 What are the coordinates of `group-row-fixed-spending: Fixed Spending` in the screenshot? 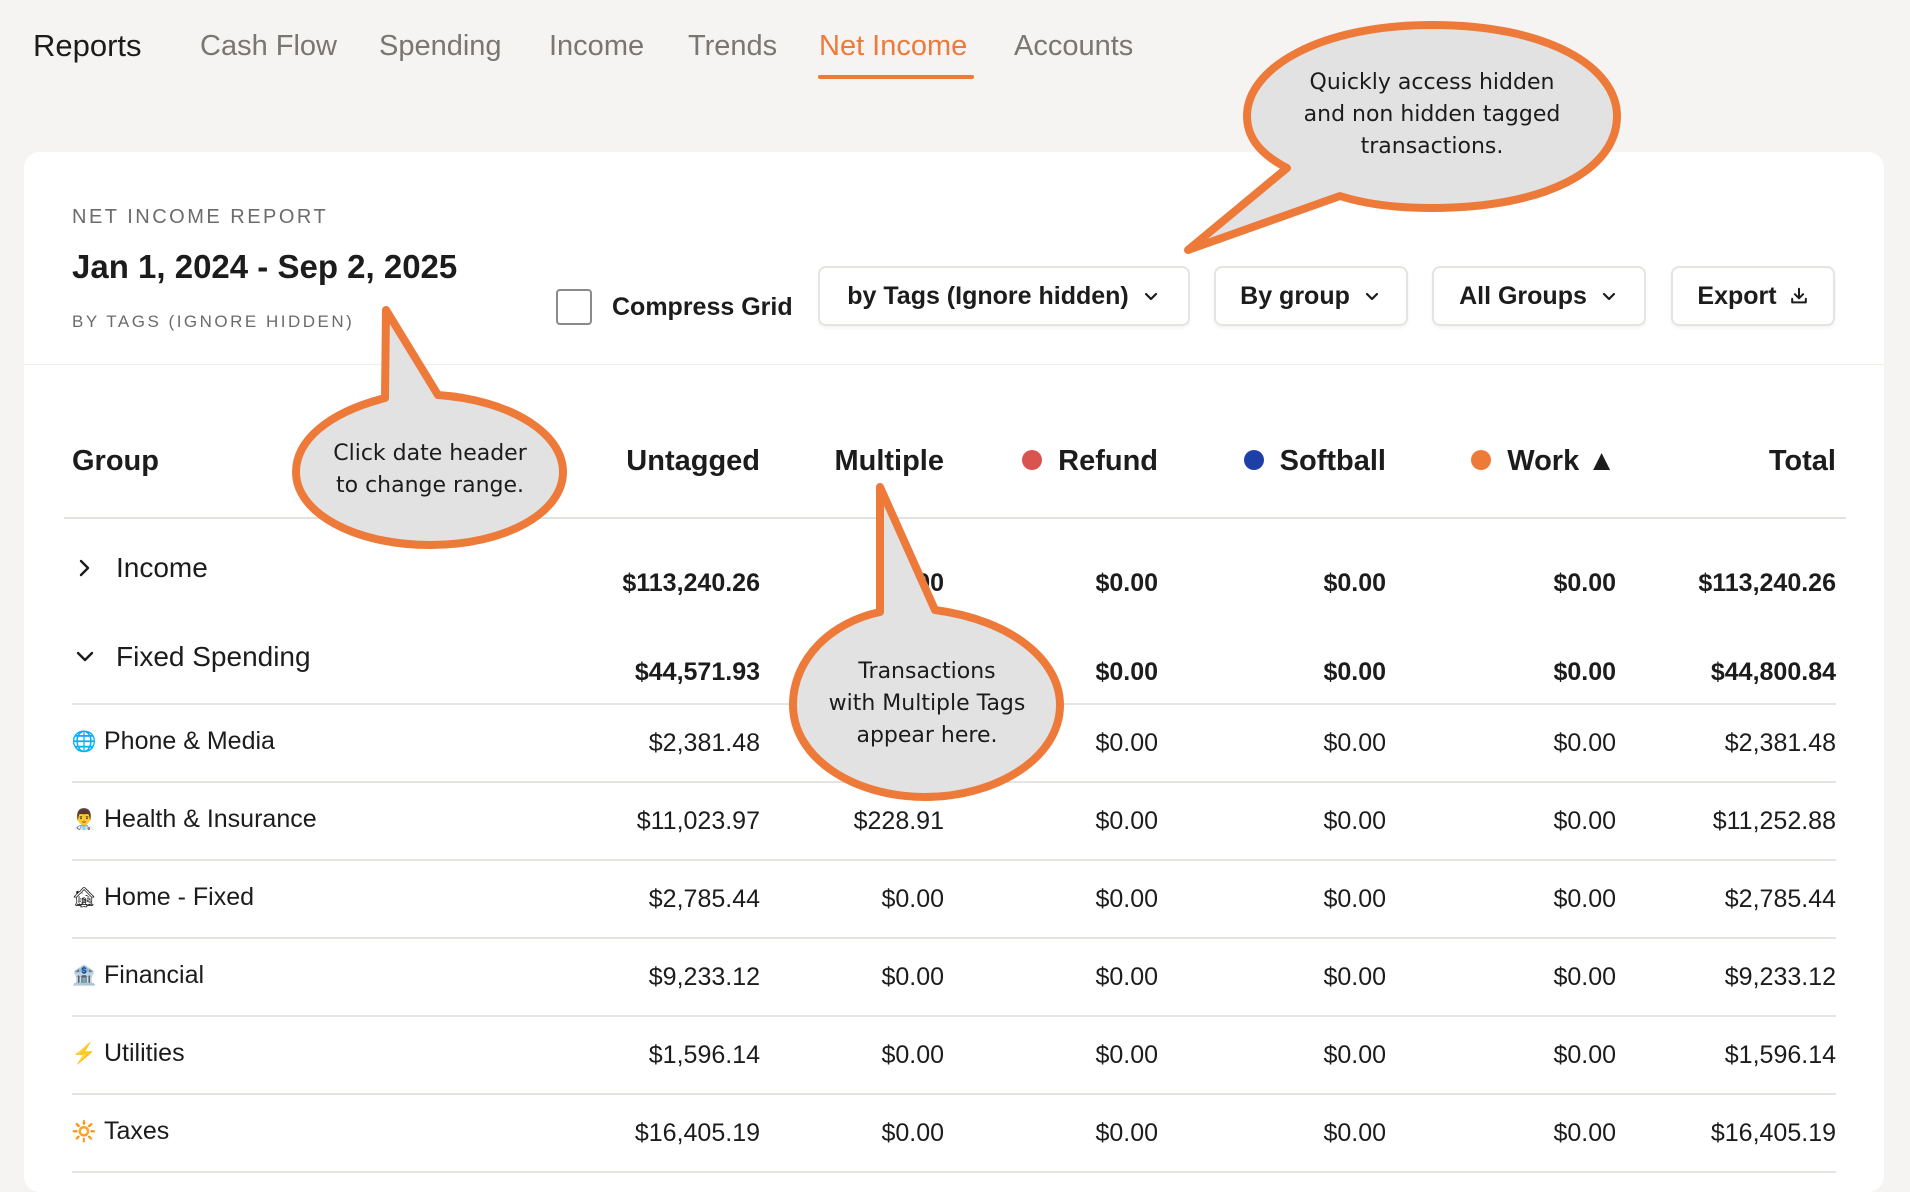 It's located at (193, 657).